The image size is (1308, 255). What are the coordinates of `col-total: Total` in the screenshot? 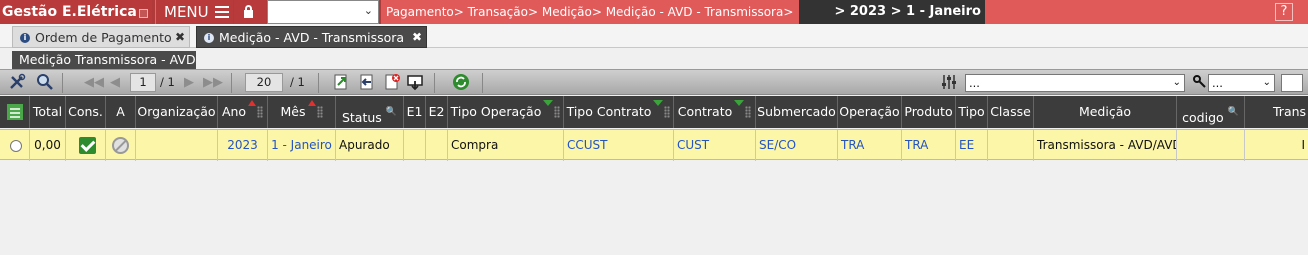 It's located at (48, 112).